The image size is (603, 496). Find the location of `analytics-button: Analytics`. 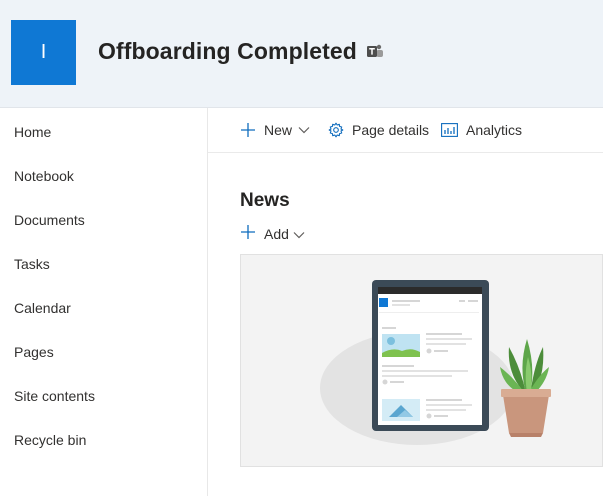

analytics-button: Analytics is located at coordinates (481, 130).